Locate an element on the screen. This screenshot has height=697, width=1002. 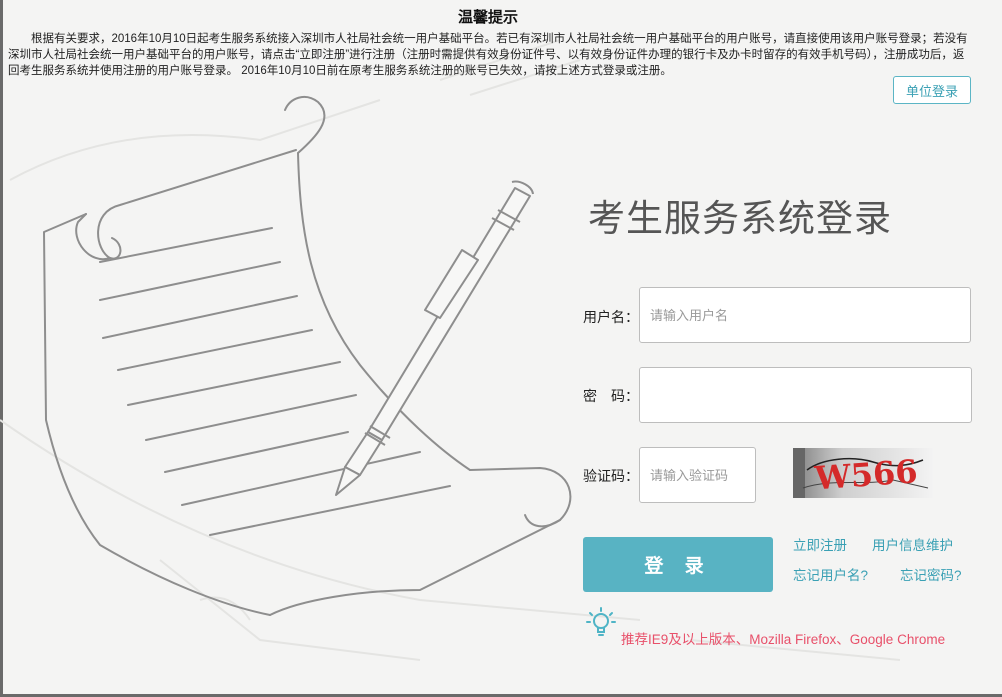
notice-title: 温馨提示 is located at coordinates (487, 17).